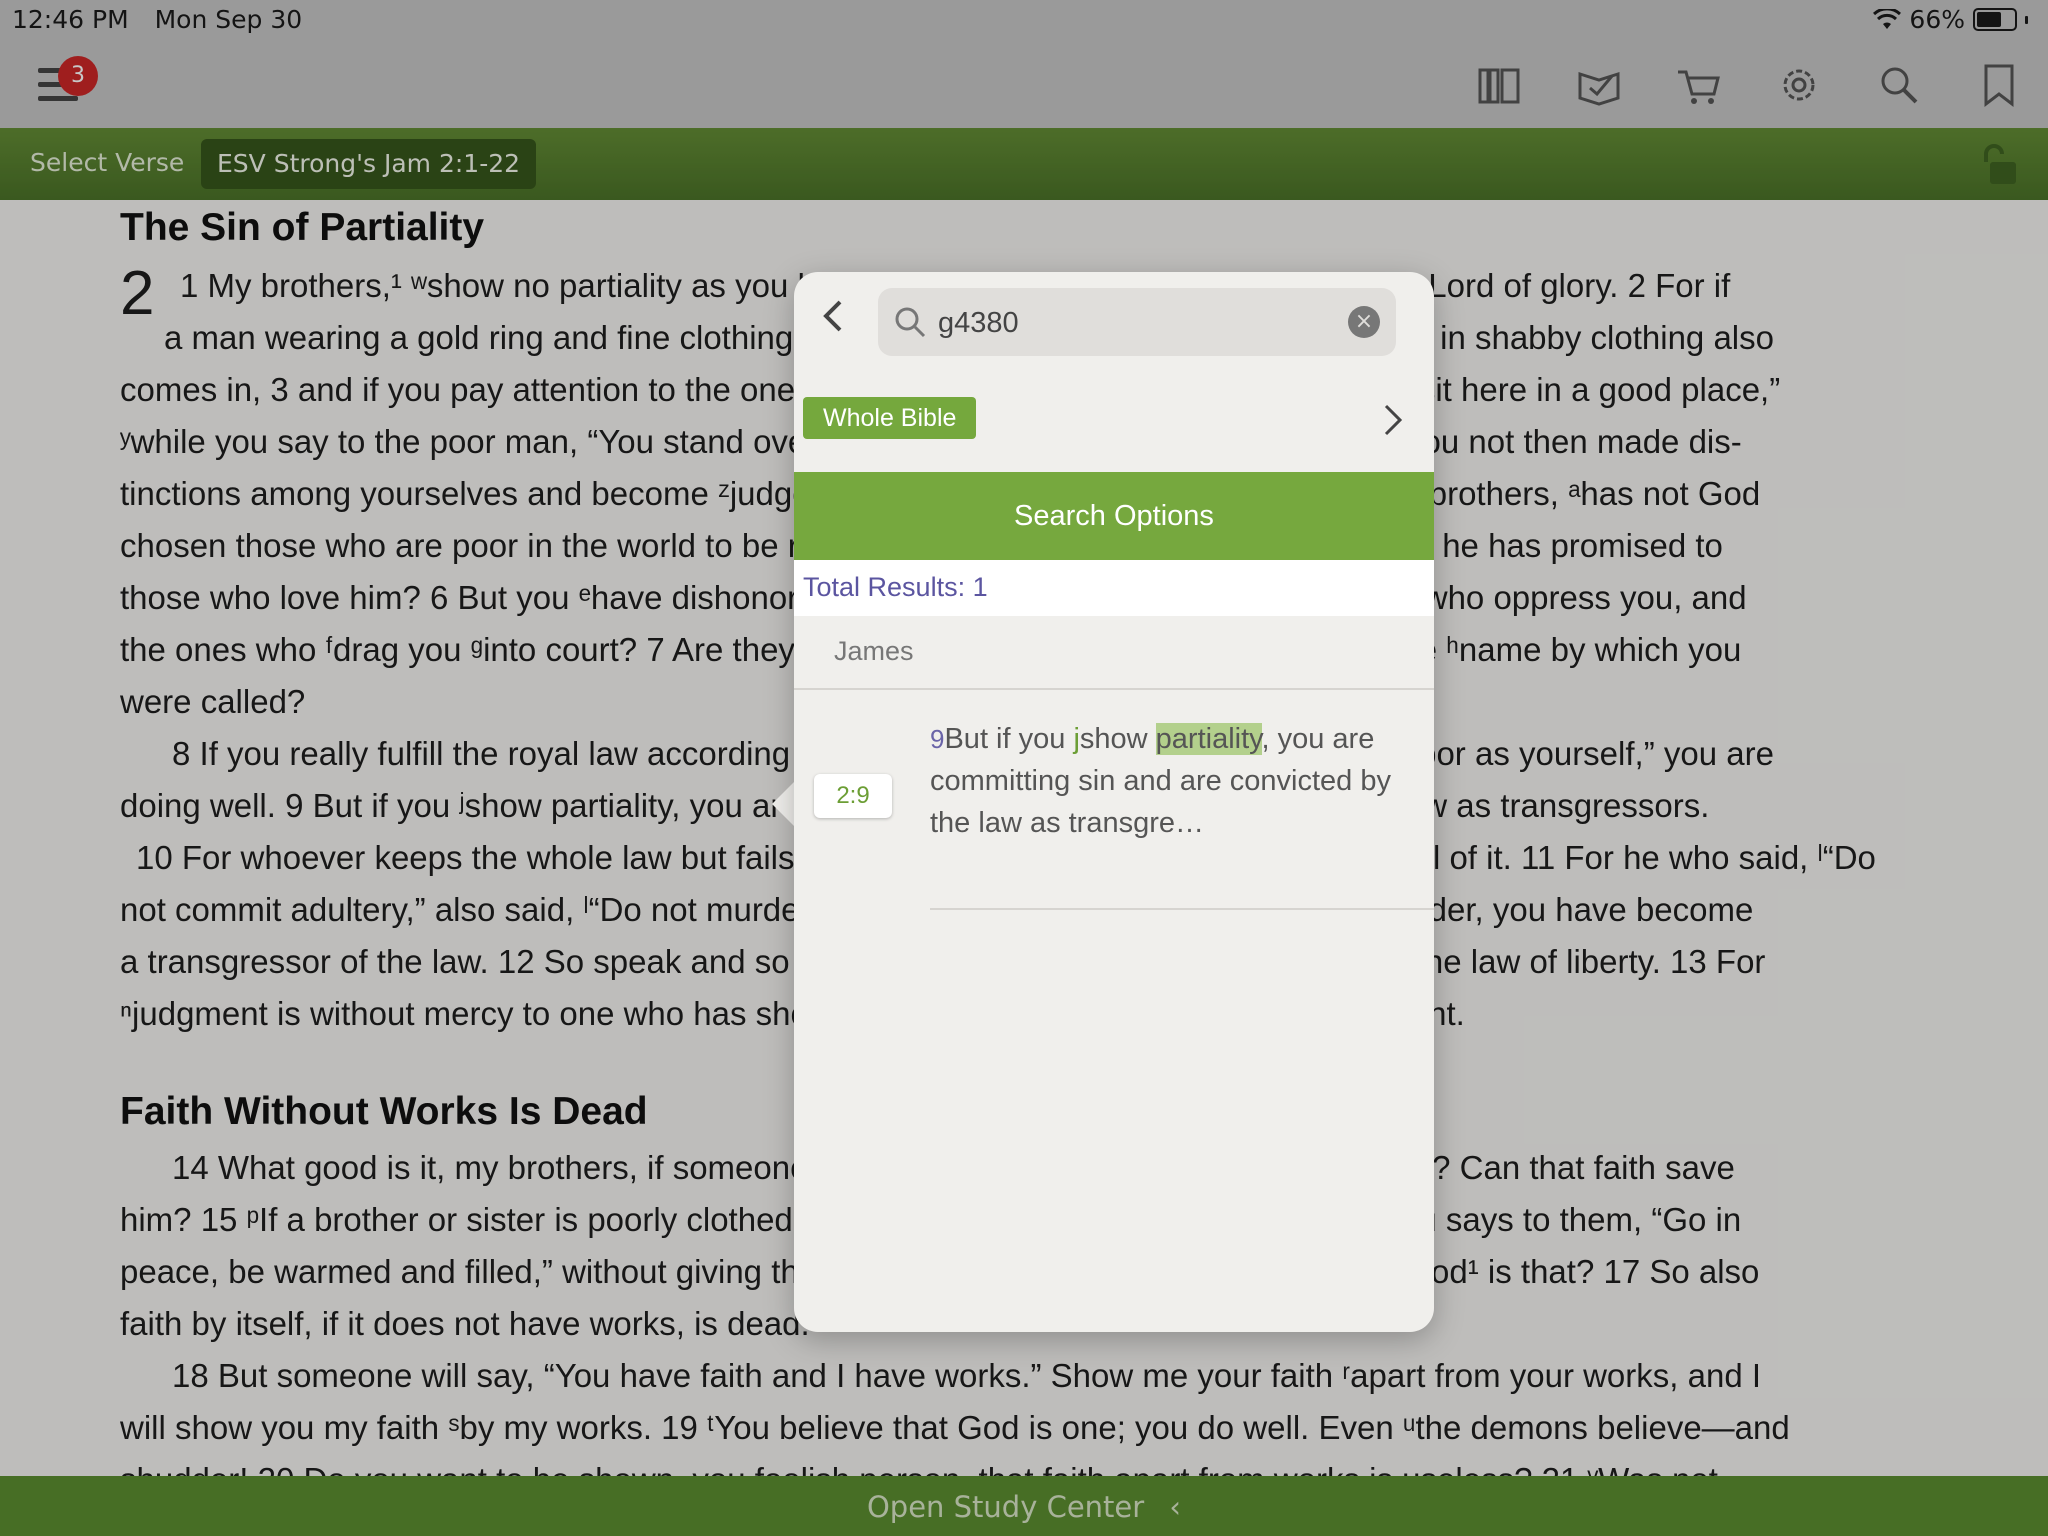  Describe the element at coordinates (1175, 1507) in the screenshot. I see `chevron-left-icon: ‹` at that location.